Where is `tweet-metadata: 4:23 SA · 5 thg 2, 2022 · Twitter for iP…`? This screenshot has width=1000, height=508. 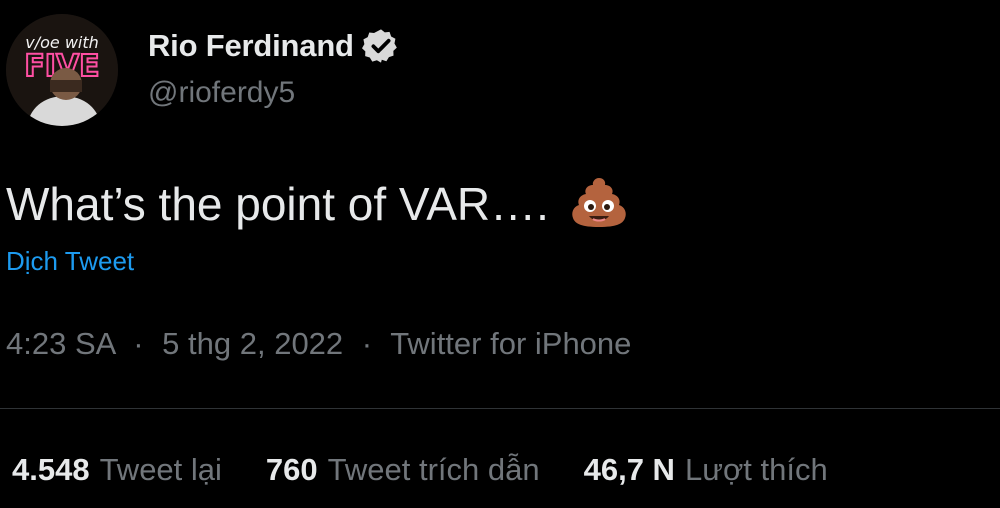 tweet-metadata: 4:23 SA · 5 thg 2, 2022 · Twitter for iP… is located at coordinates (318, 344).